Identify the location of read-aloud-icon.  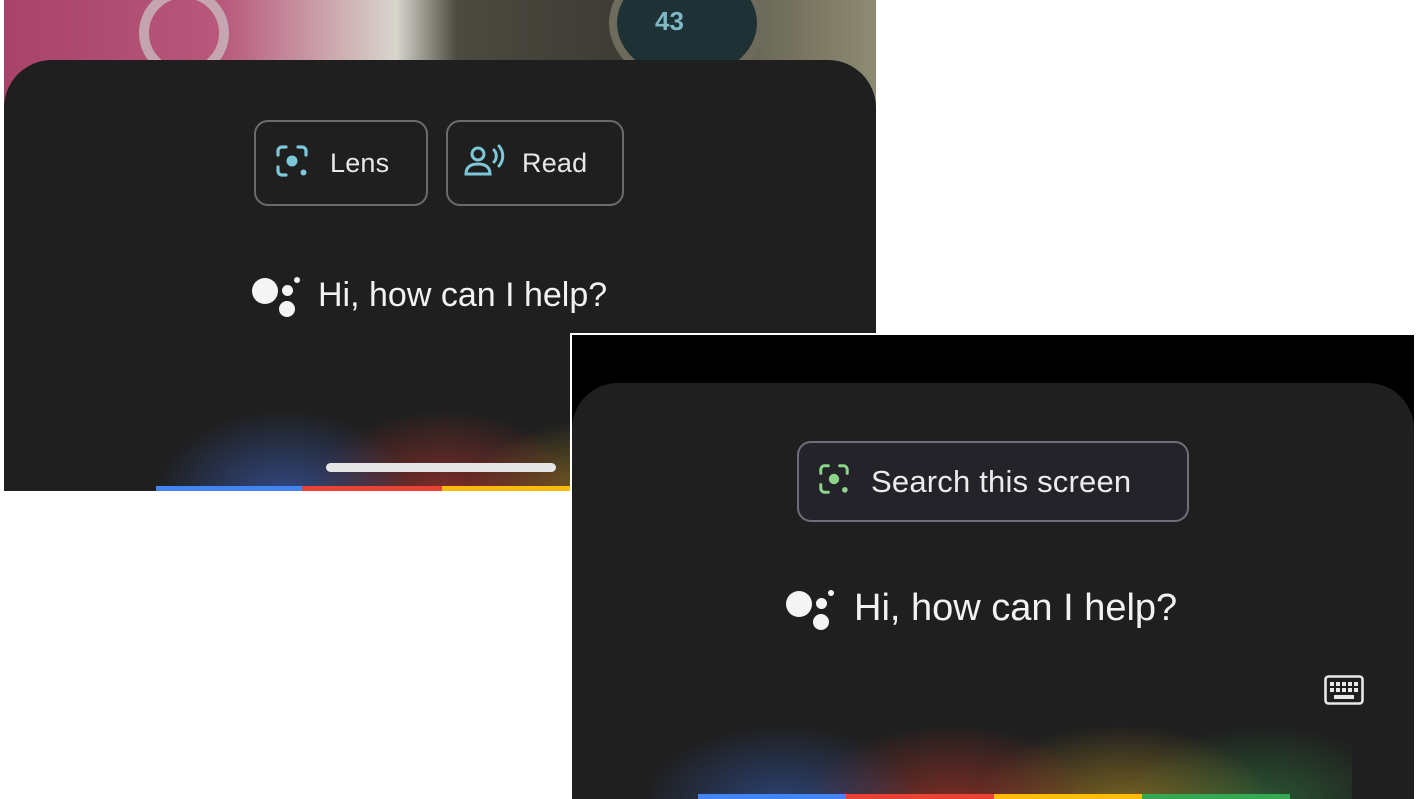
(485, 163).